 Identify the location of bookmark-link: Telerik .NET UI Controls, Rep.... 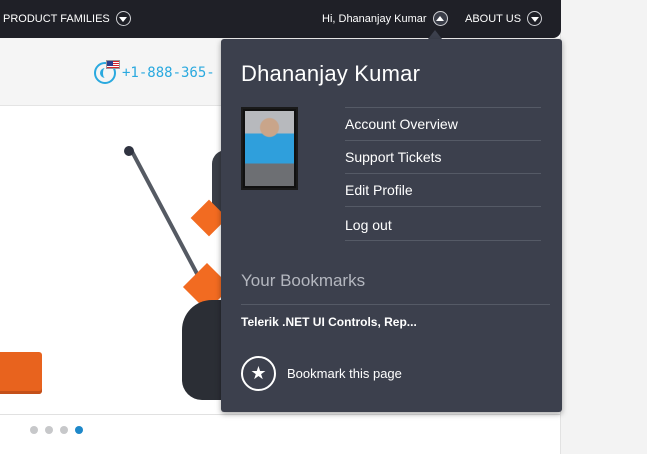
(329, 322).